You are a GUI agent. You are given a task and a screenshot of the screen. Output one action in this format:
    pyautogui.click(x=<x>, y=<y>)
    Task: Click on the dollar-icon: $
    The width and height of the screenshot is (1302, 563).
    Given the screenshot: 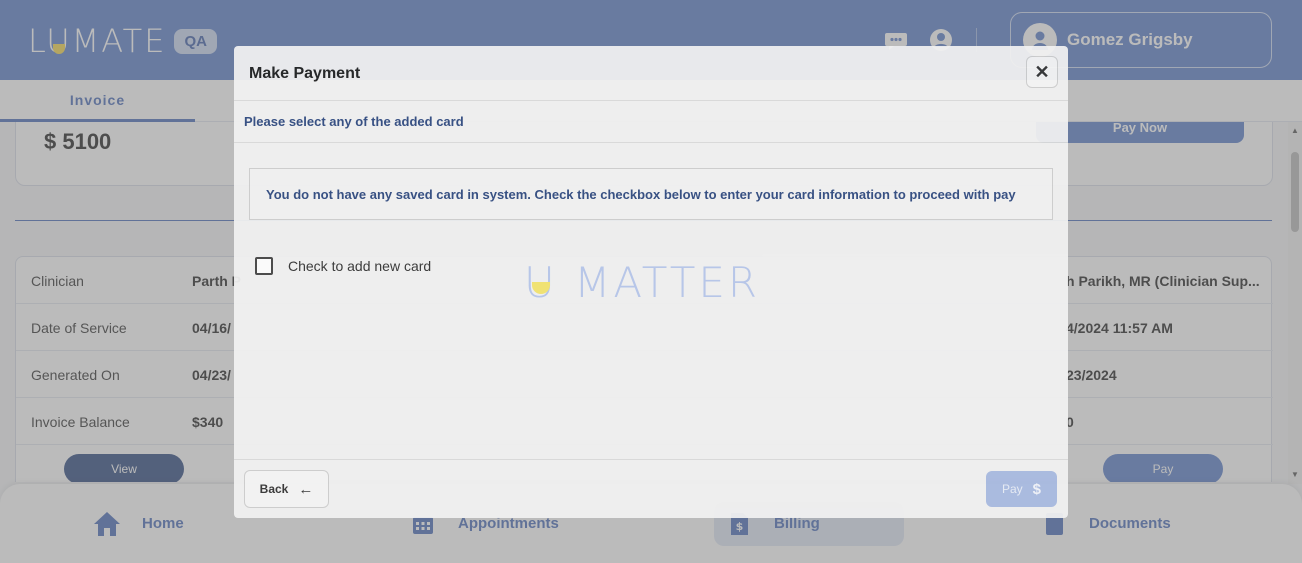 What is the action you would take?
    pyautogui.click(x=1037, y=489)
    